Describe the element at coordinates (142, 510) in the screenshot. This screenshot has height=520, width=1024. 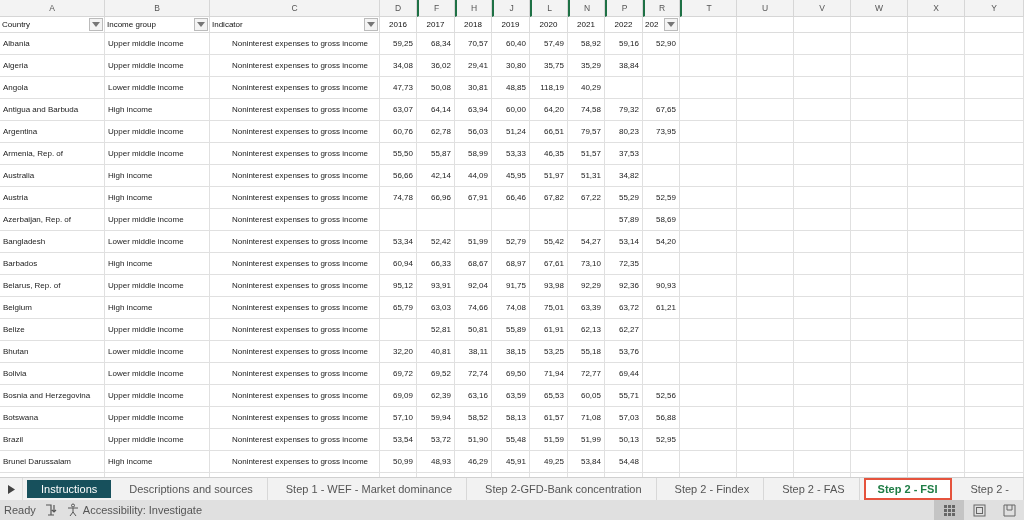
I see `accessibility-status: Accessibility: Investigate` at that location.